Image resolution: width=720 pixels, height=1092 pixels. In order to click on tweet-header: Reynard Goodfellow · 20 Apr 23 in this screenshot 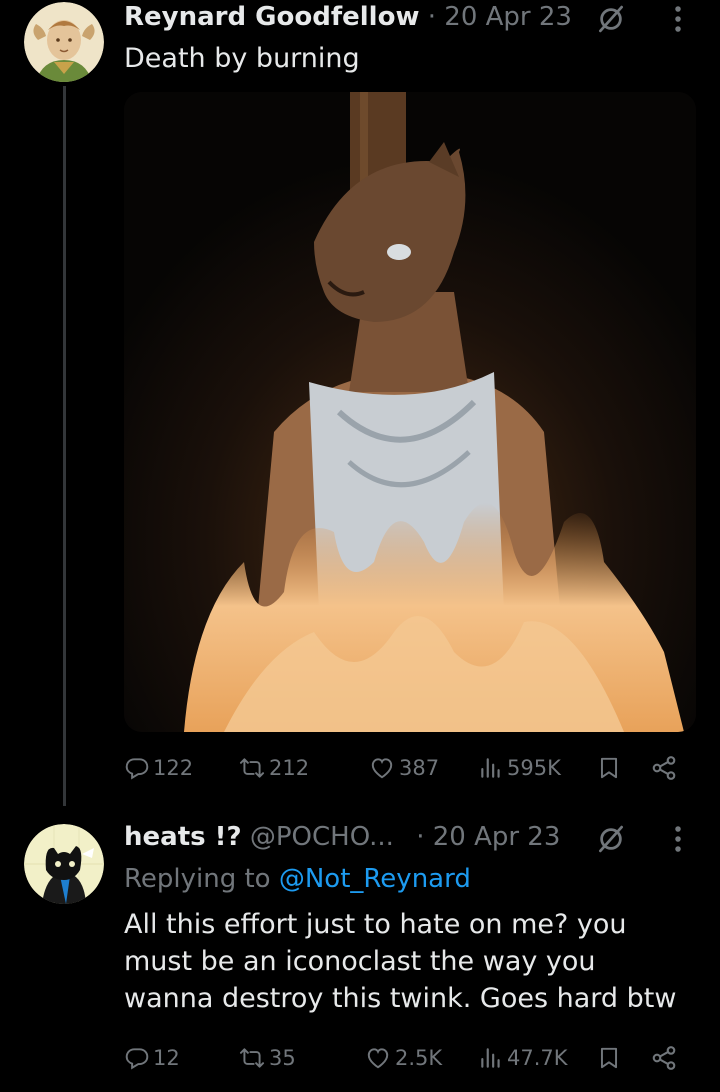, I will do `click(348, 17)`.